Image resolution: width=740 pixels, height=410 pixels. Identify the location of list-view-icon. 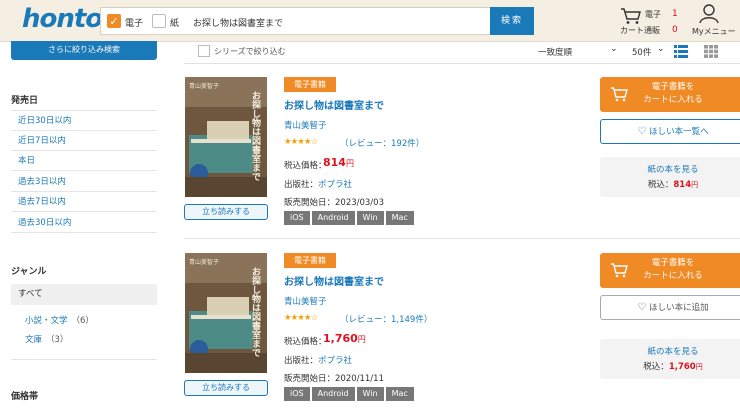
(681, 51).